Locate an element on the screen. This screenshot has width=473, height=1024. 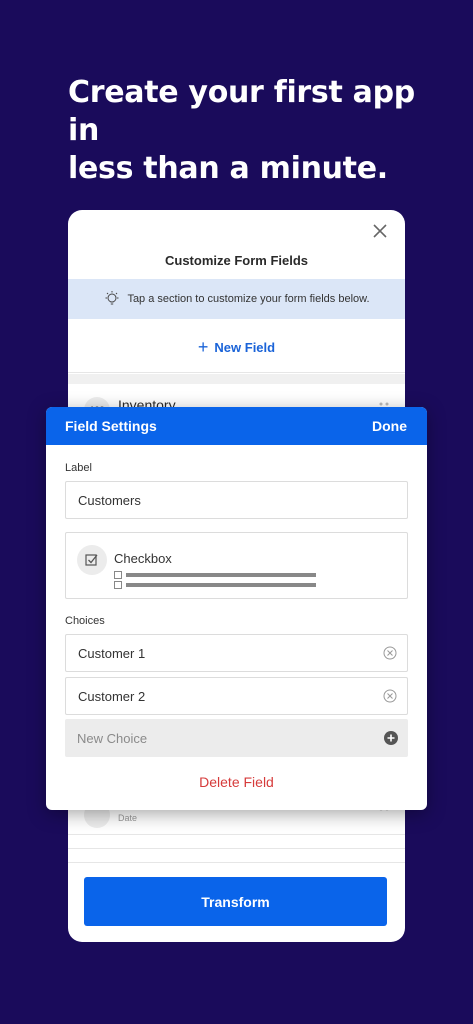
checkbox-icon is located at coordinates (91, 560).